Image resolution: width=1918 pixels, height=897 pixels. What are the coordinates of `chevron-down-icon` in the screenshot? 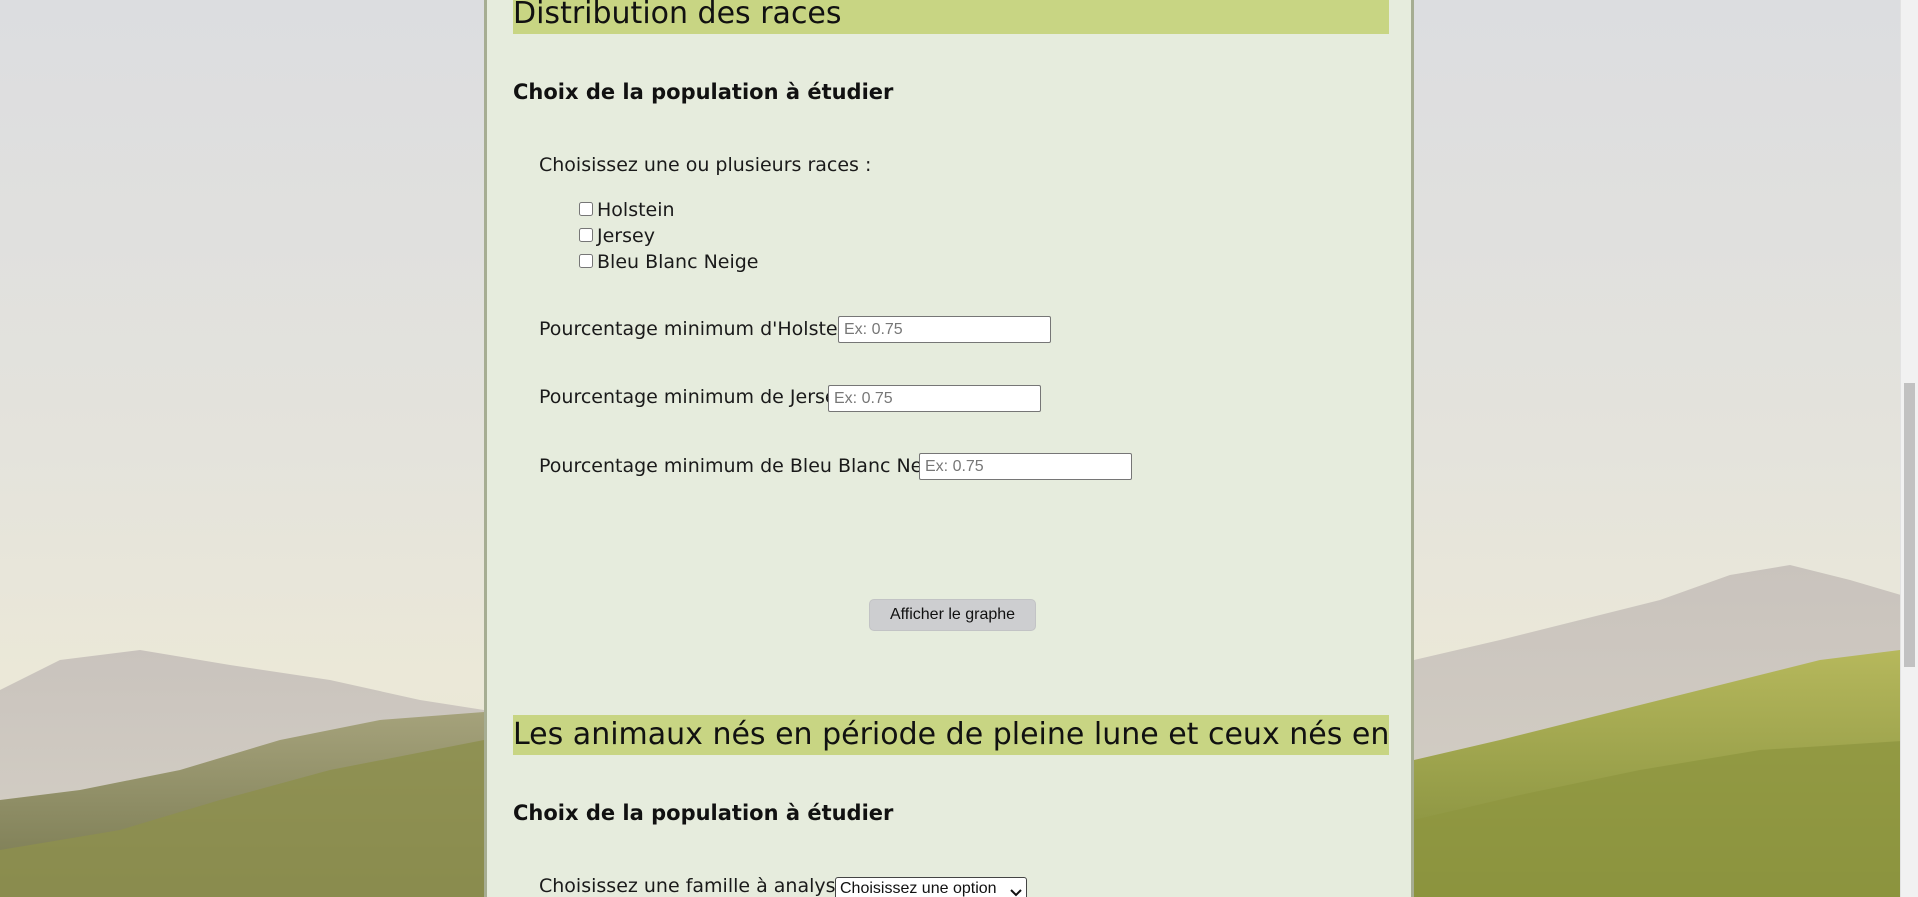 It's located at (1016, 890).